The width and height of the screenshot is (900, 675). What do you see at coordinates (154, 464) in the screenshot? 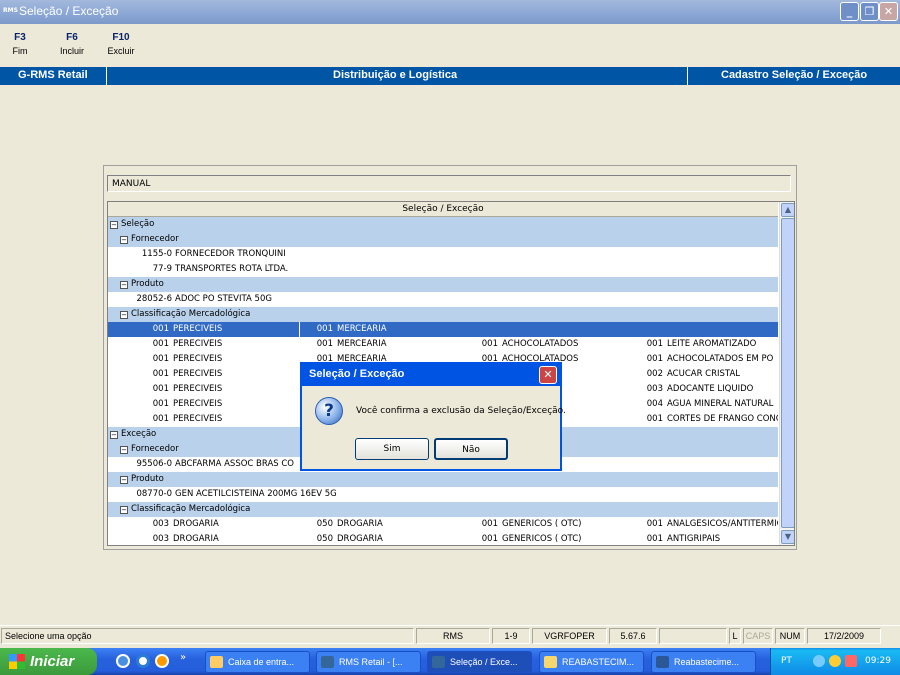
I see `item-code: 95506-0` at bounding box center [154, 464].